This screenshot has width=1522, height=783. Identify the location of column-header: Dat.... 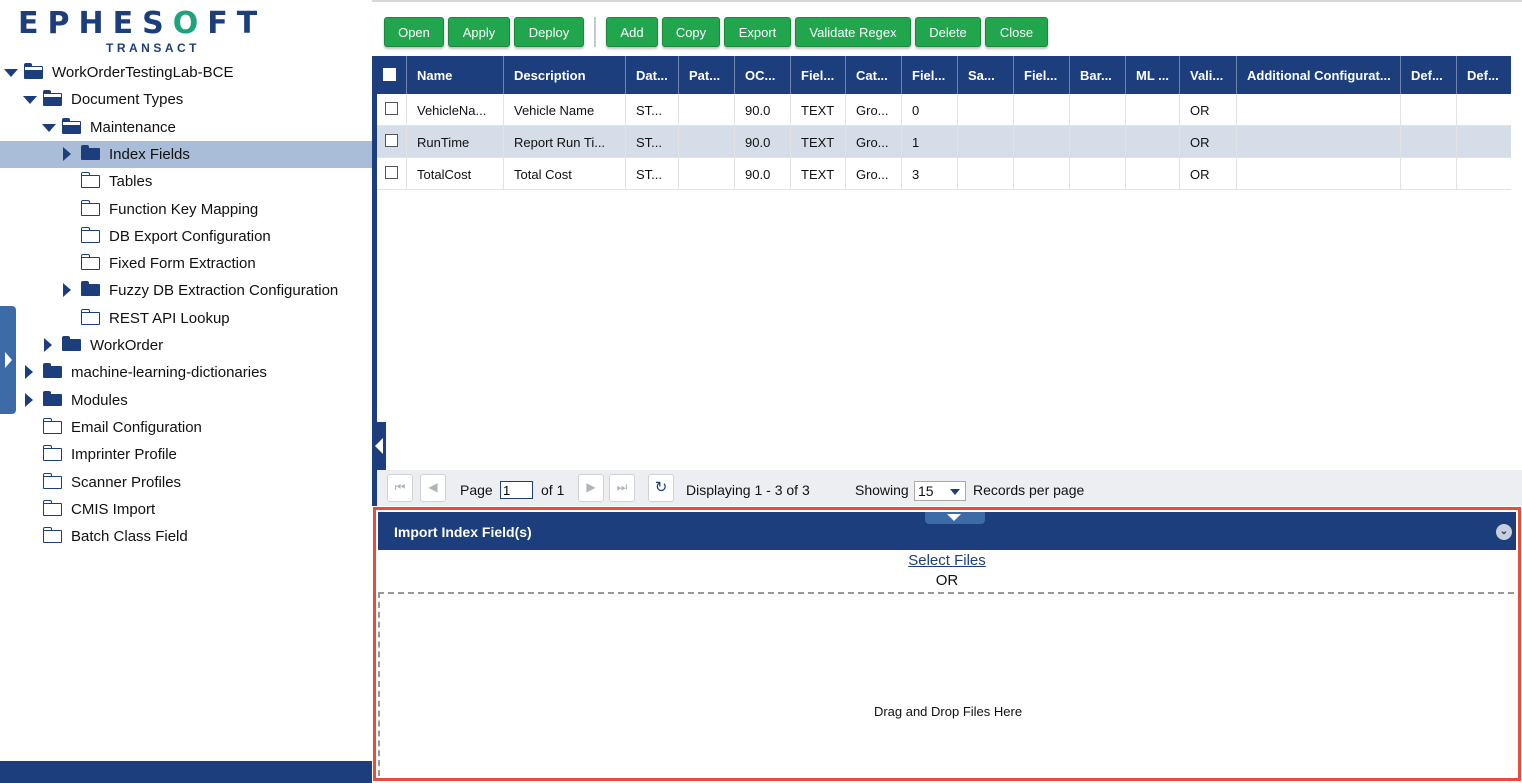
(651, 75).